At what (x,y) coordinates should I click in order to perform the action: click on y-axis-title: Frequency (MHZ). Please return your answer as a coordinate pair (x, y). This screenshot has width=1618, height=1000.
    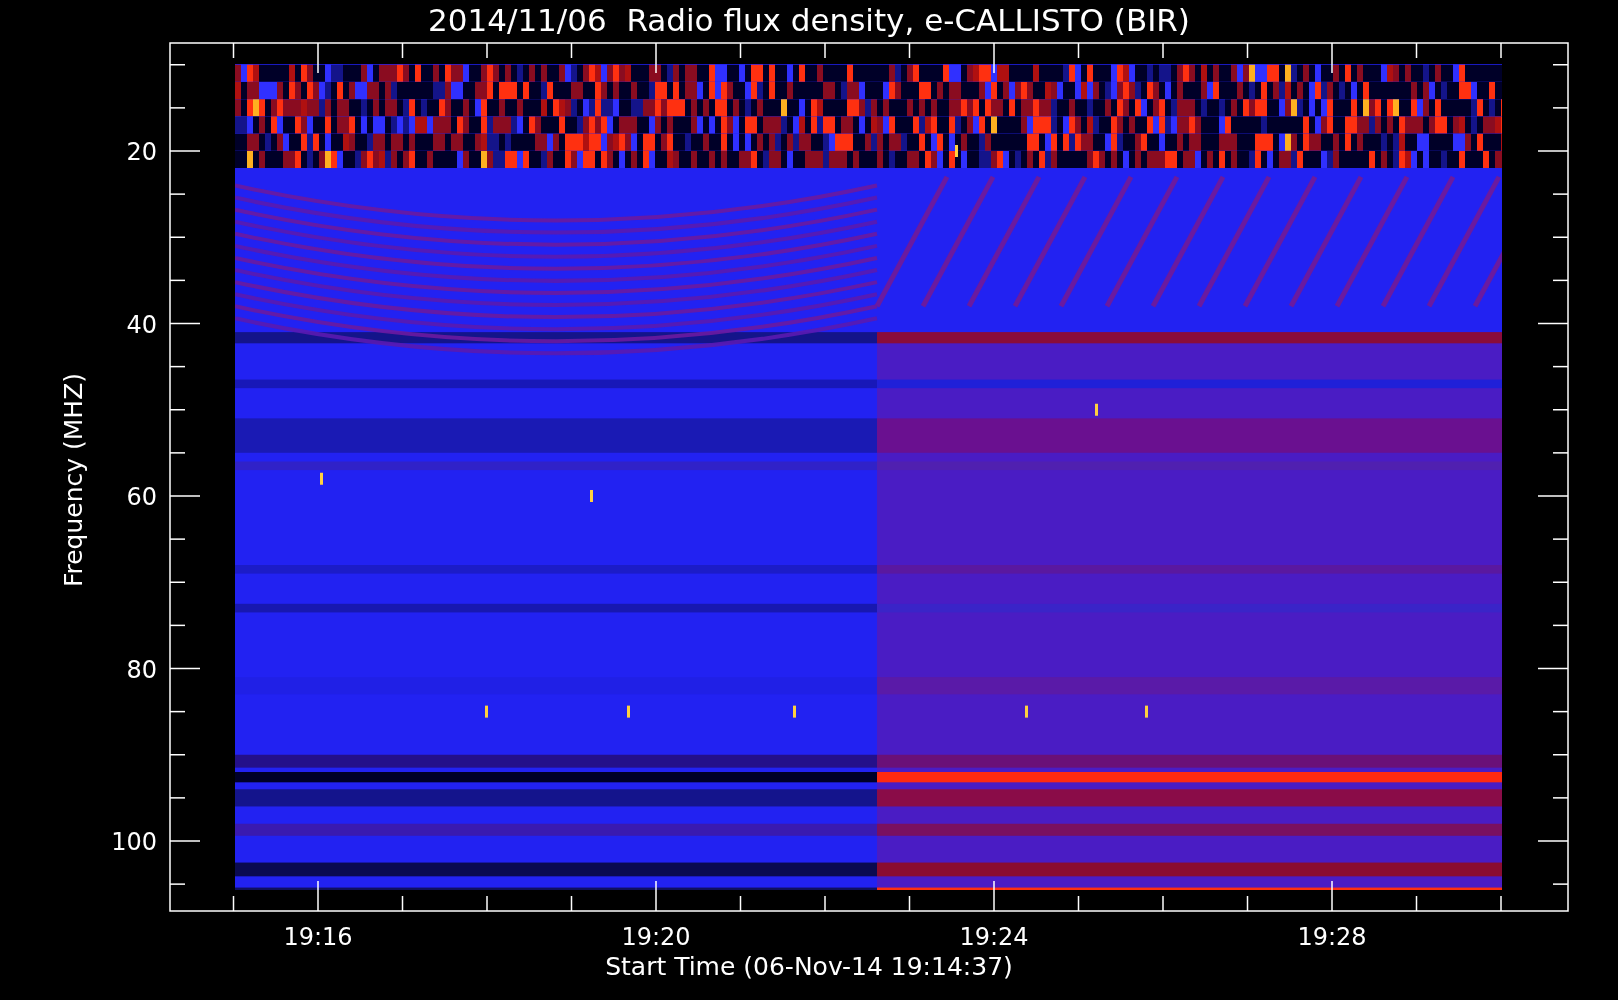
    Looking at the image, I should click on (73, 480).